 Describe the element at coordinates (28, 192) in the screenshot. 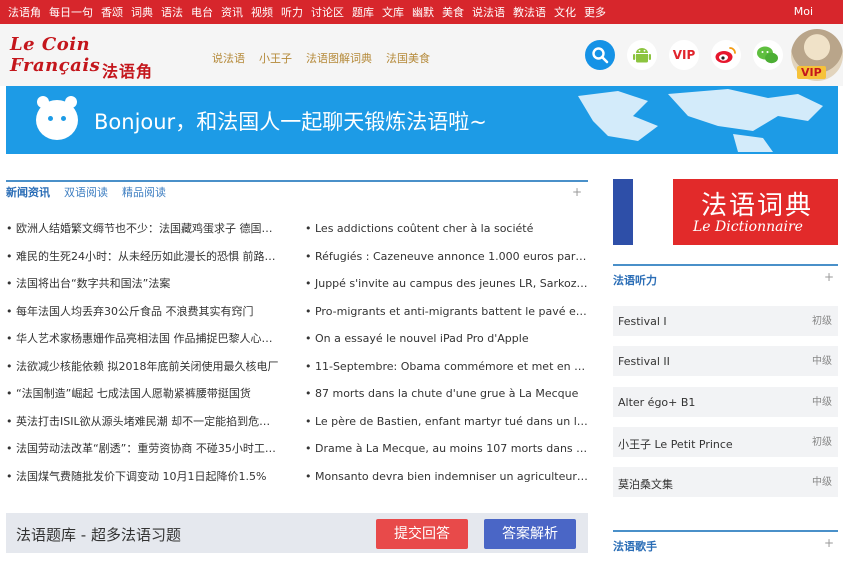

I see `tab-news: 新闻资讯` at that location.